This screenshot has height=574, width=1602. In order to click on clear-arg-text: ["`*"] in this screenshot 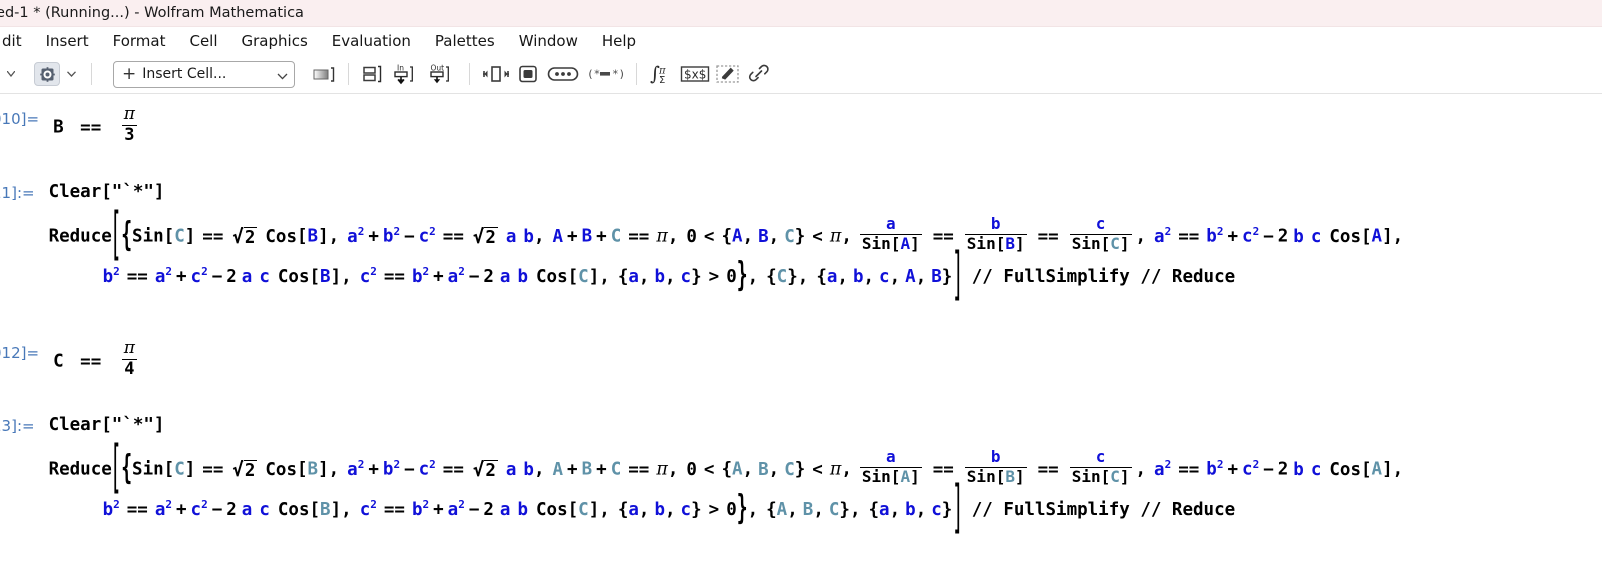, I will do `click(133, 192)`.